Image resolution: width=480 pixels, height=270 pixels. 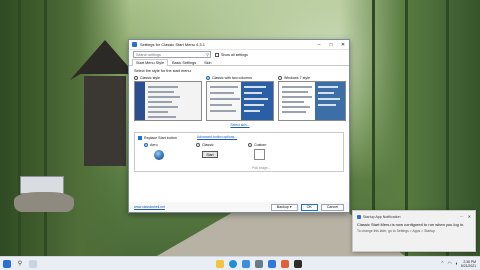 I want to click on taskbar: ⚲ ⌃ ◠ ◖ 2:36 PM 6/21/2021, so click(x=240, y=263).